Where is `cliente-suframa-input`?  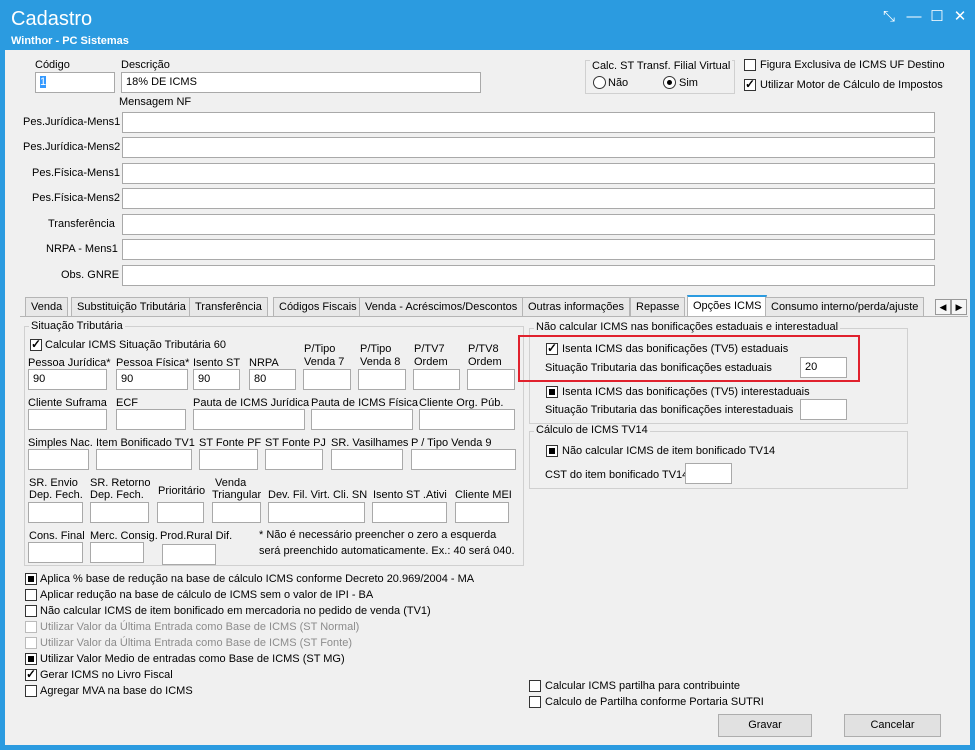
cliente-suframa-input is located at coordinates (67, 419).